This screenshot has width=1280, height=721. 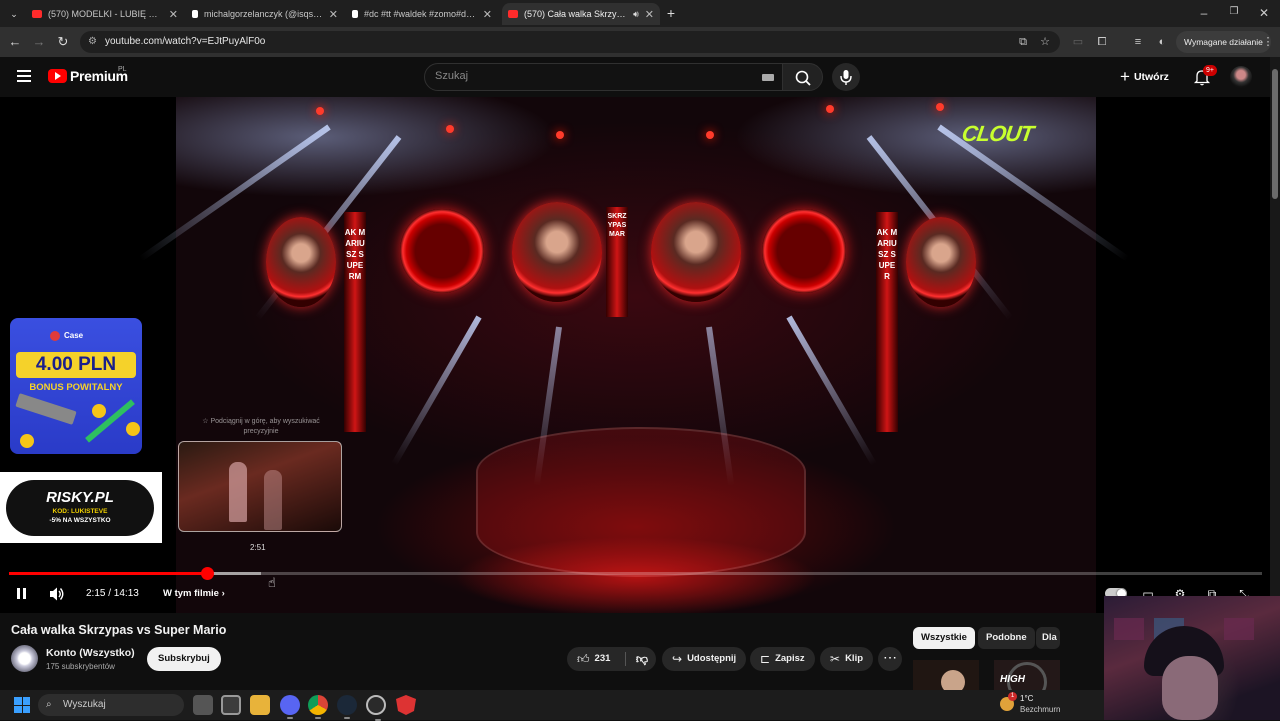 What do you see at coordinates (585, 76) in the screenshot?
I see `search-input` at bounding box center [585, 76].